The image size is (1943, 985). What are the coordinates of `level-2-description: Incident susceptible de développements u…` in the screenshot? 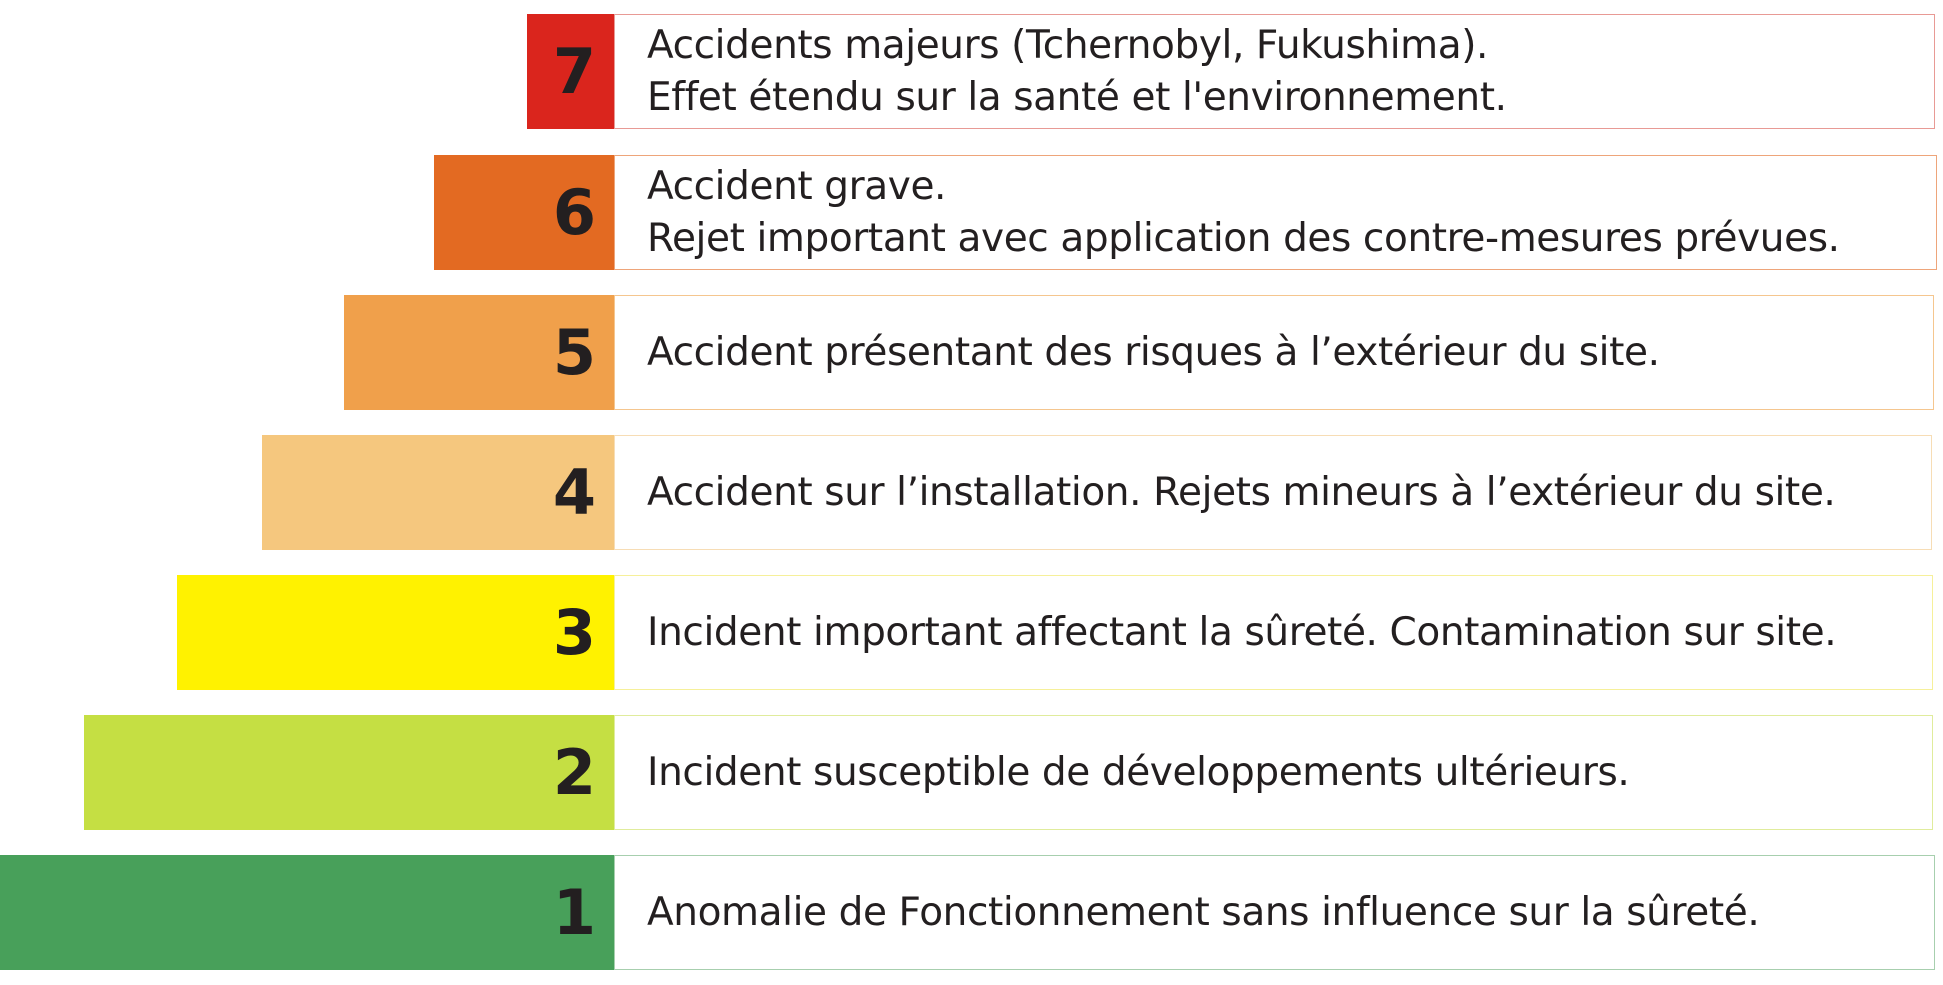 It's located at (1273, 772).